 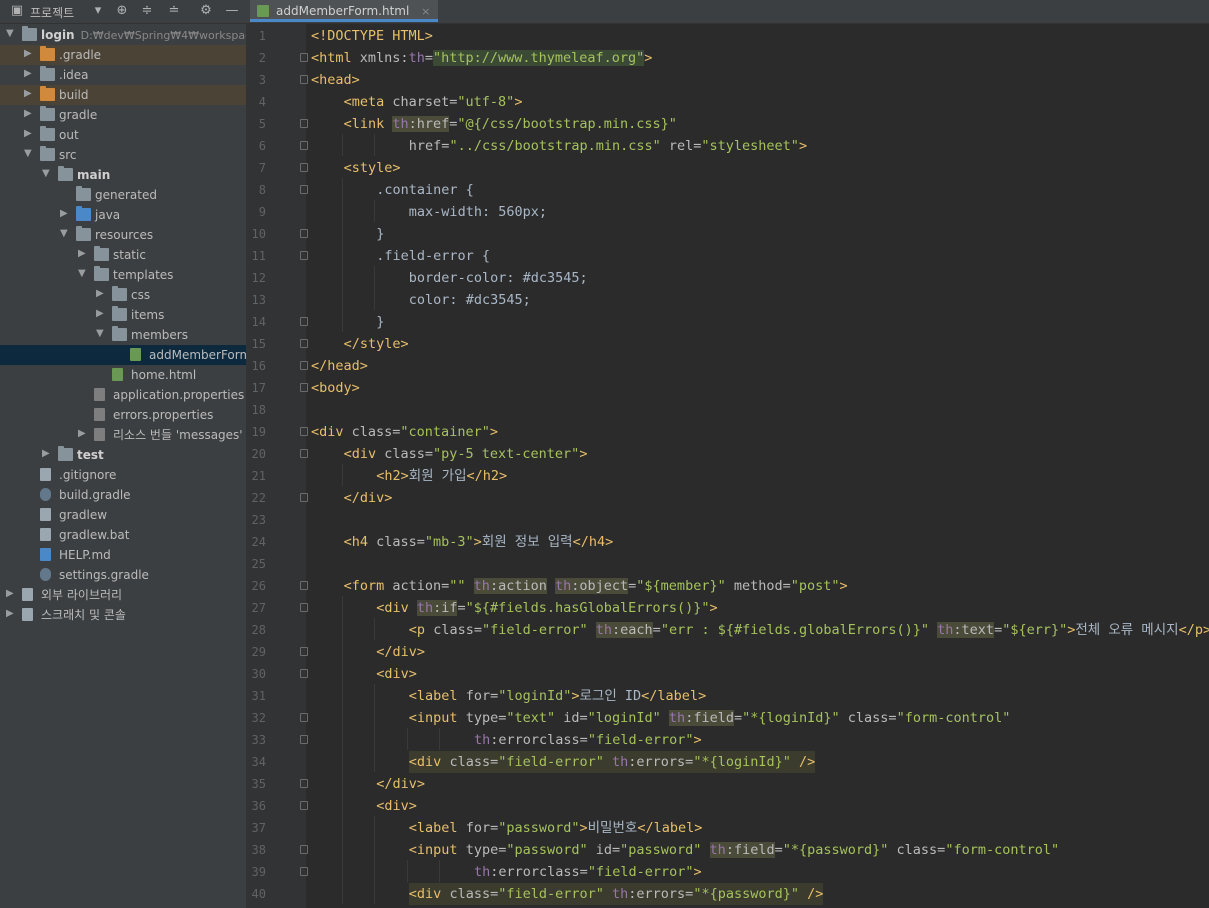 What do you see at coordinates (123, 95) in the screenshot?
I see `tree-item: ▶ build` at bounding box center [123, 95].